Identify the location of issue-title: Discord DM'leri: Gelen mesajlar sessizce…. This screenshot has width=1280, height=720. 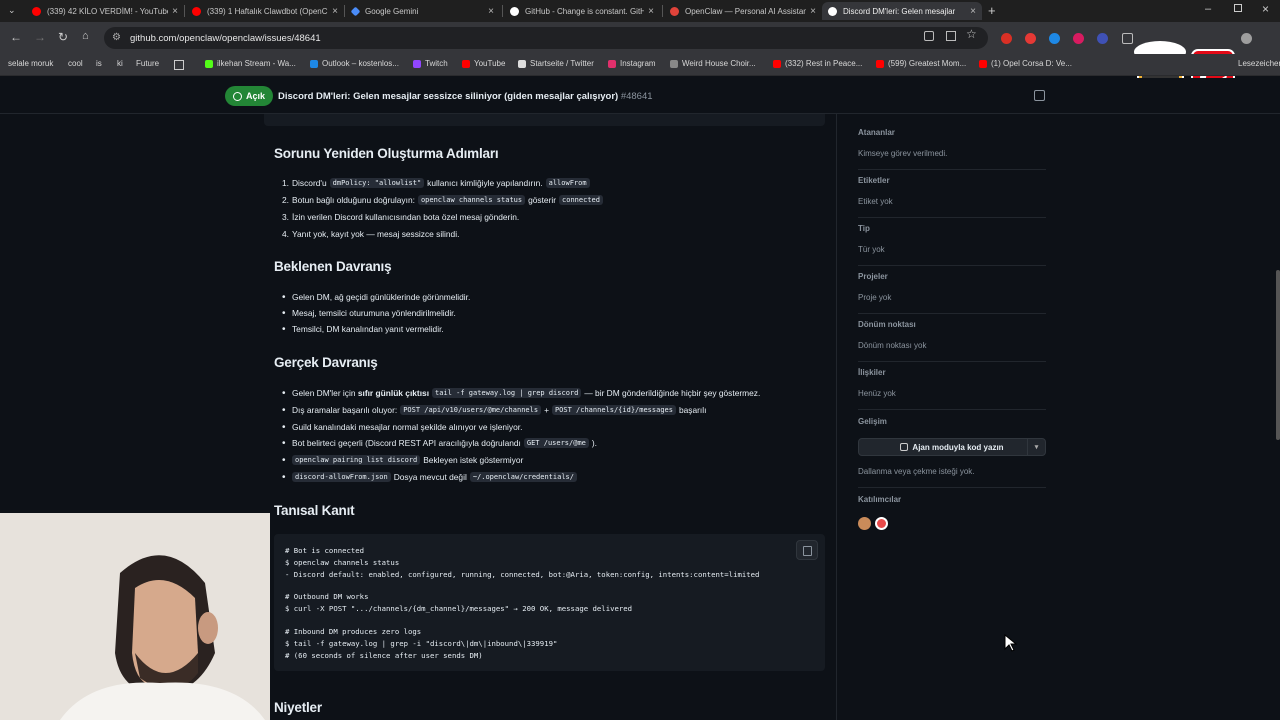
(465, 96).